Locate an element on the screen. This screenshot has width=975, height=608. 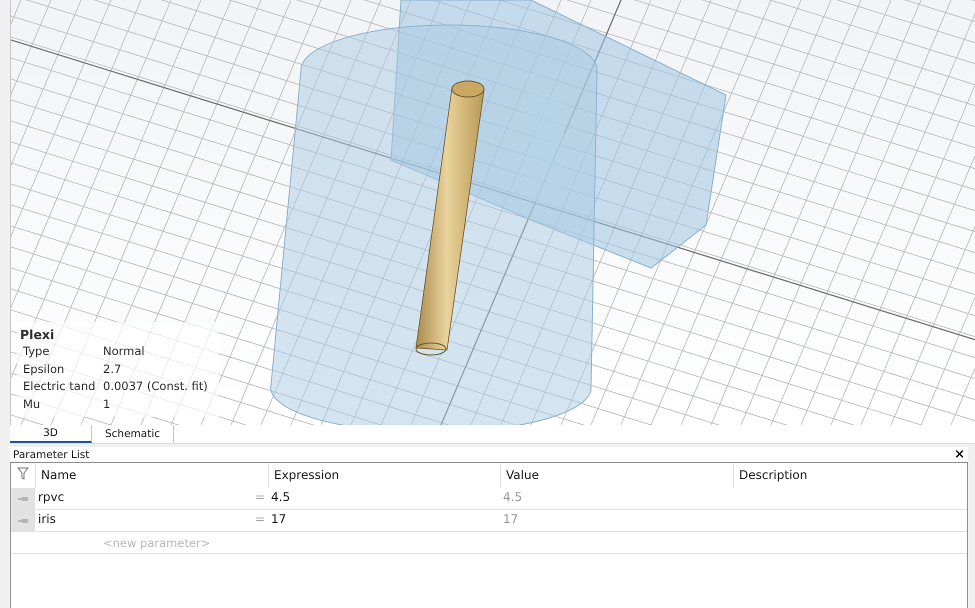
parameter-name: rpvc is located at coordinates (51, 498).